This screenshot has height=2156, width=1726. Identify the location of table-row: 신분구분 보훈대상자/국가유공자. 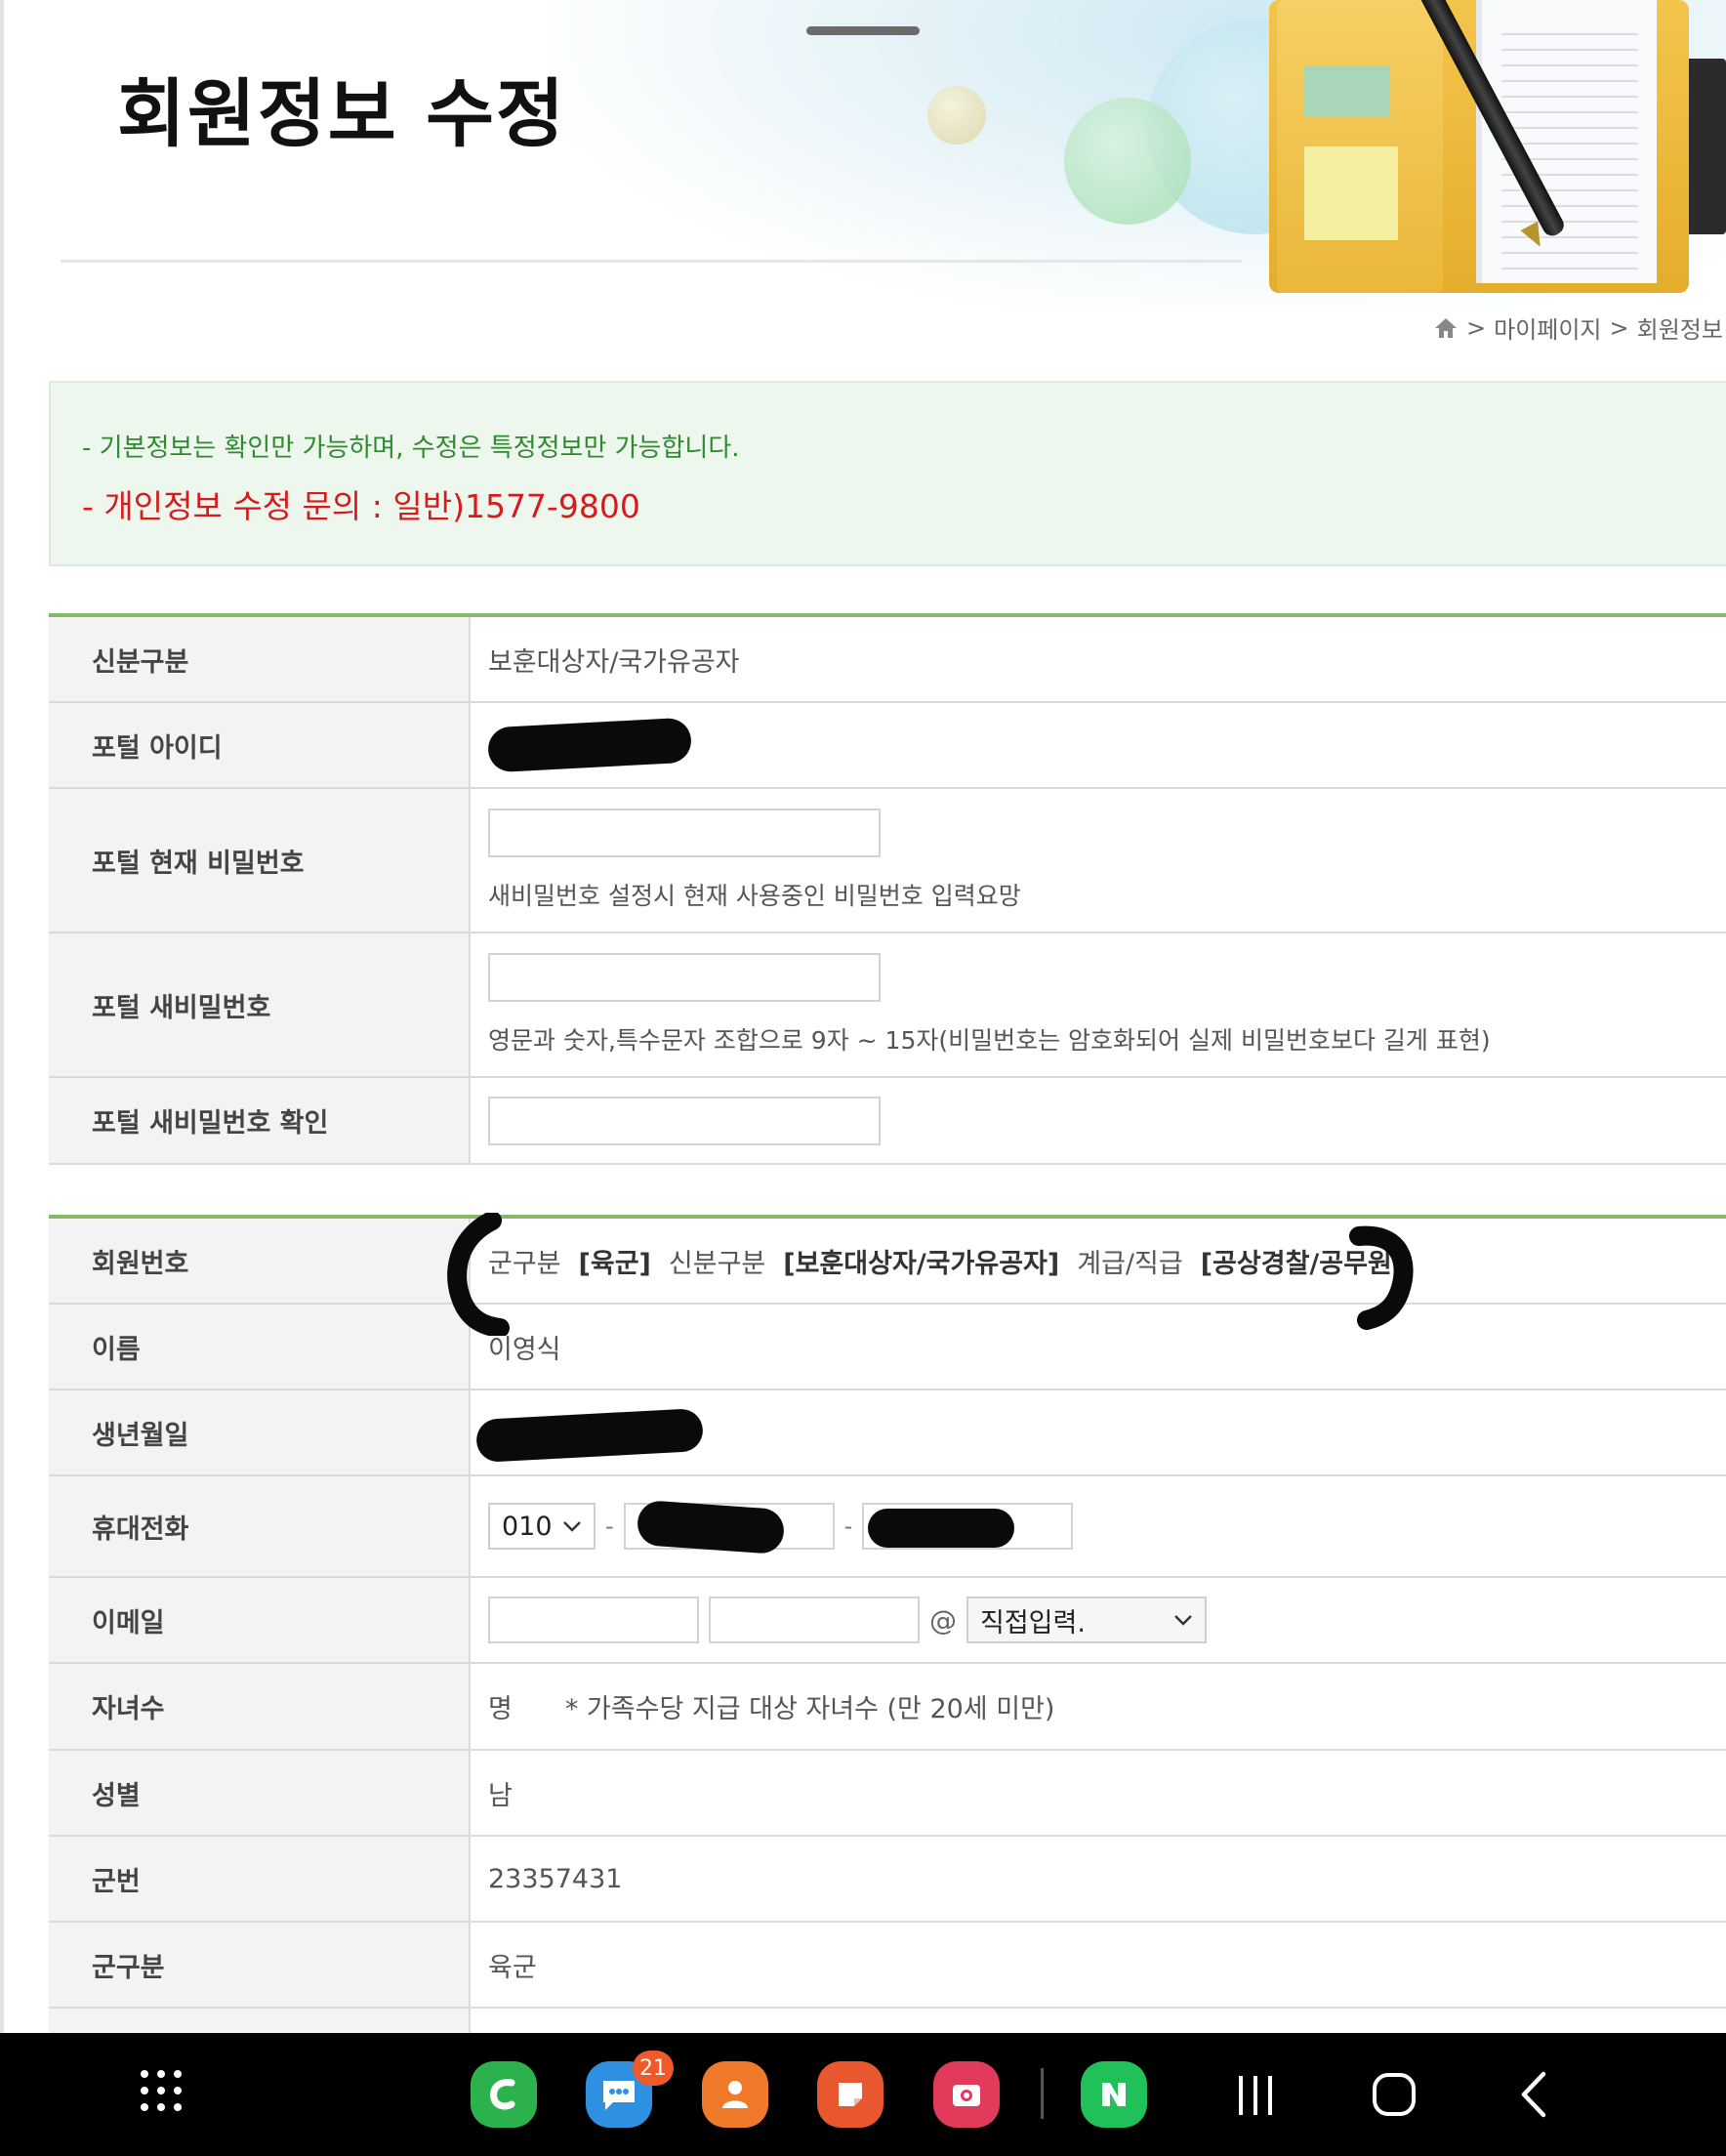
(887, 660).